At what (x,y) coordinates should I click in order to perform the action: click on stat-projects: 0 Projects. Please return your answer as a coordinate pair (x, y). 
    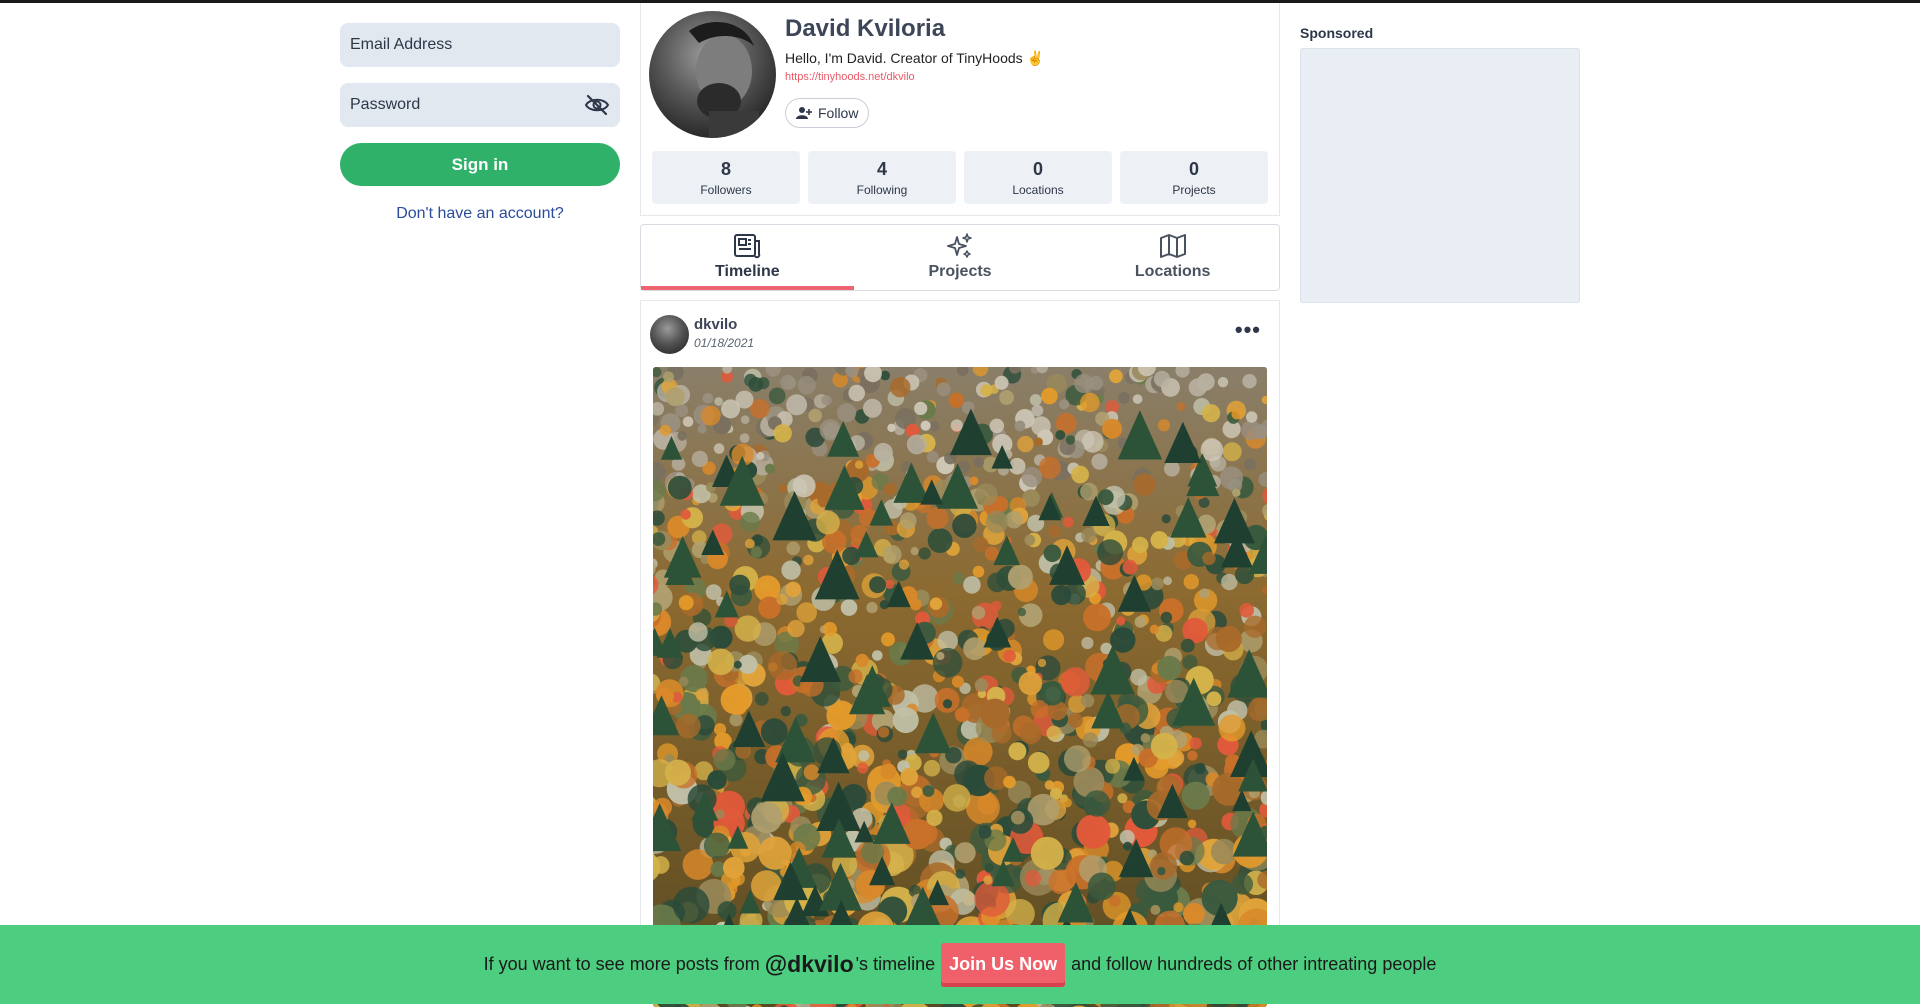
    Looking at the image, I should click on (1194, 177).